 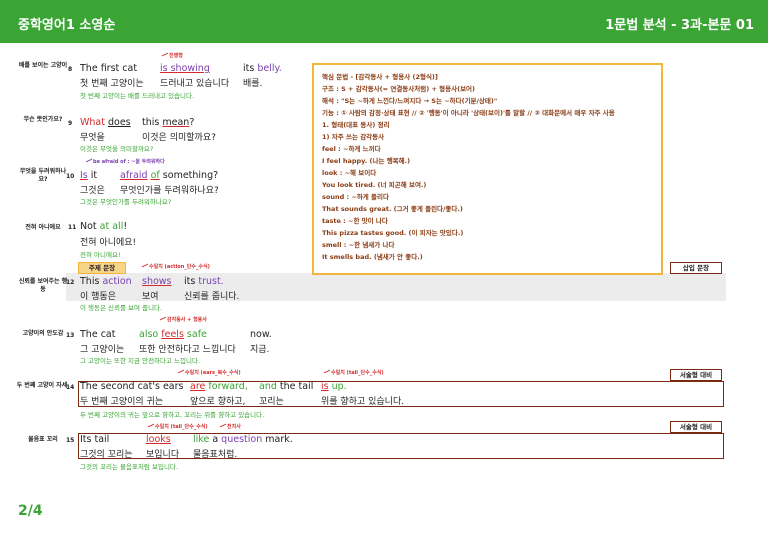 What do you see at coordinates (679, 25) in the screenshot?
I see `section-title: 1문법 분석 - 3과-본문 01` at bounding box center [679, 25].